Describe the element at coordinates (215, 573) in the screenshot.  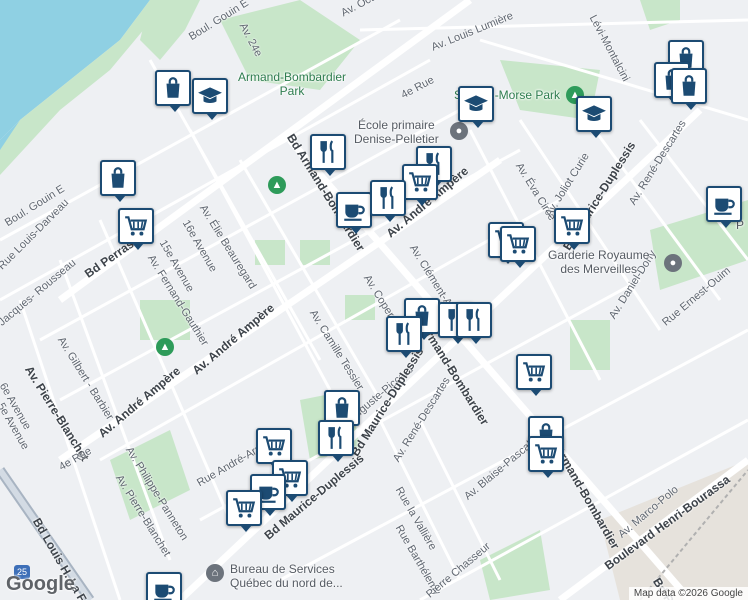
I see `government-office-icon: ⌂` at that location.